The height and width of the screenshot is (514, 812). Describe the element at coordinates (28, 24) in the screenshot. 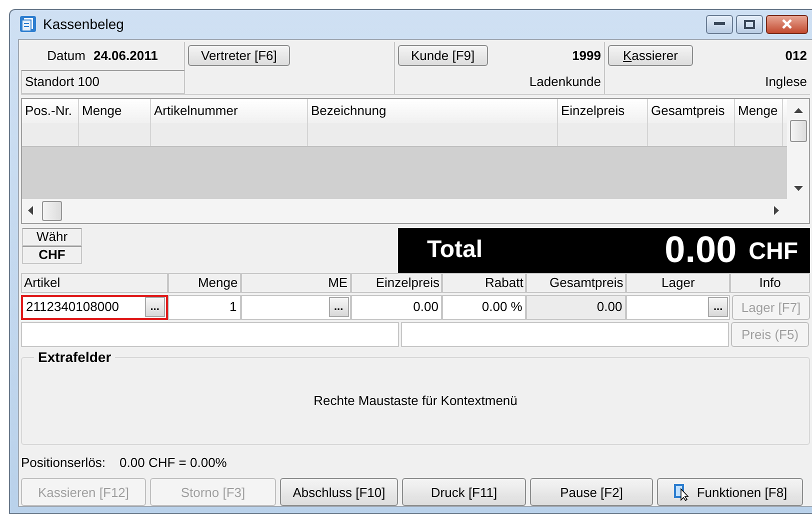

I see `document-icon` at that location.